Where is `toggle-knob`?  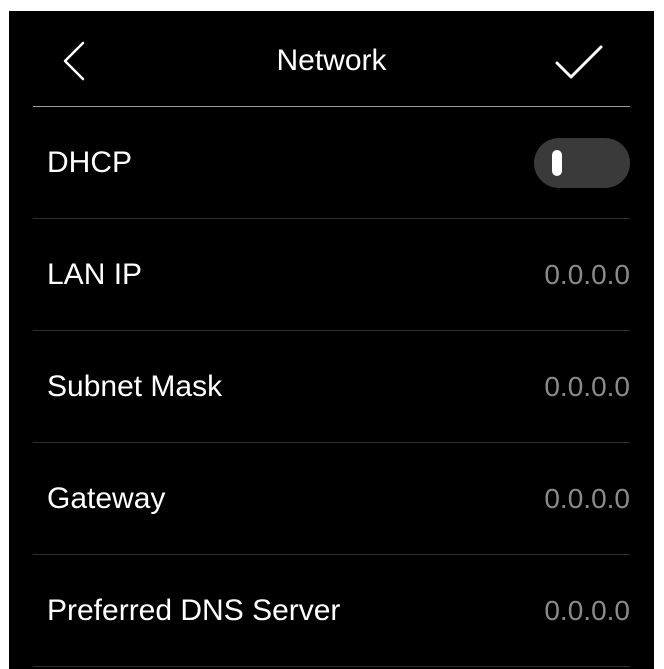 toggle-knob is located at coordinates (557, 162).